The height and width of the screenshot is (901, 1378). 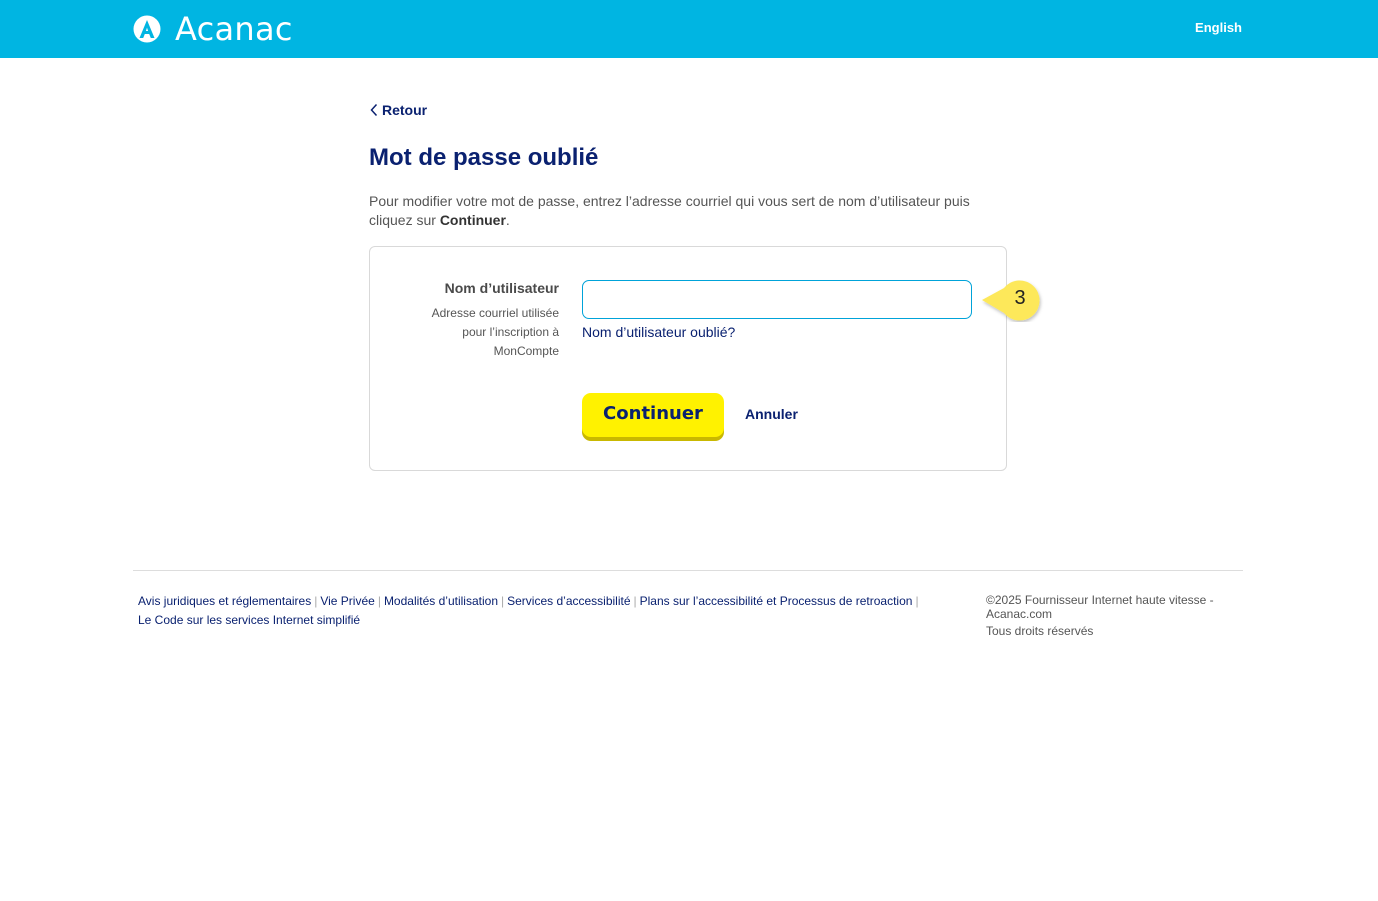 What do you see at coordinates (777, 299) in the screenshot?
I see `username-input` at bounding box center [777, 299].